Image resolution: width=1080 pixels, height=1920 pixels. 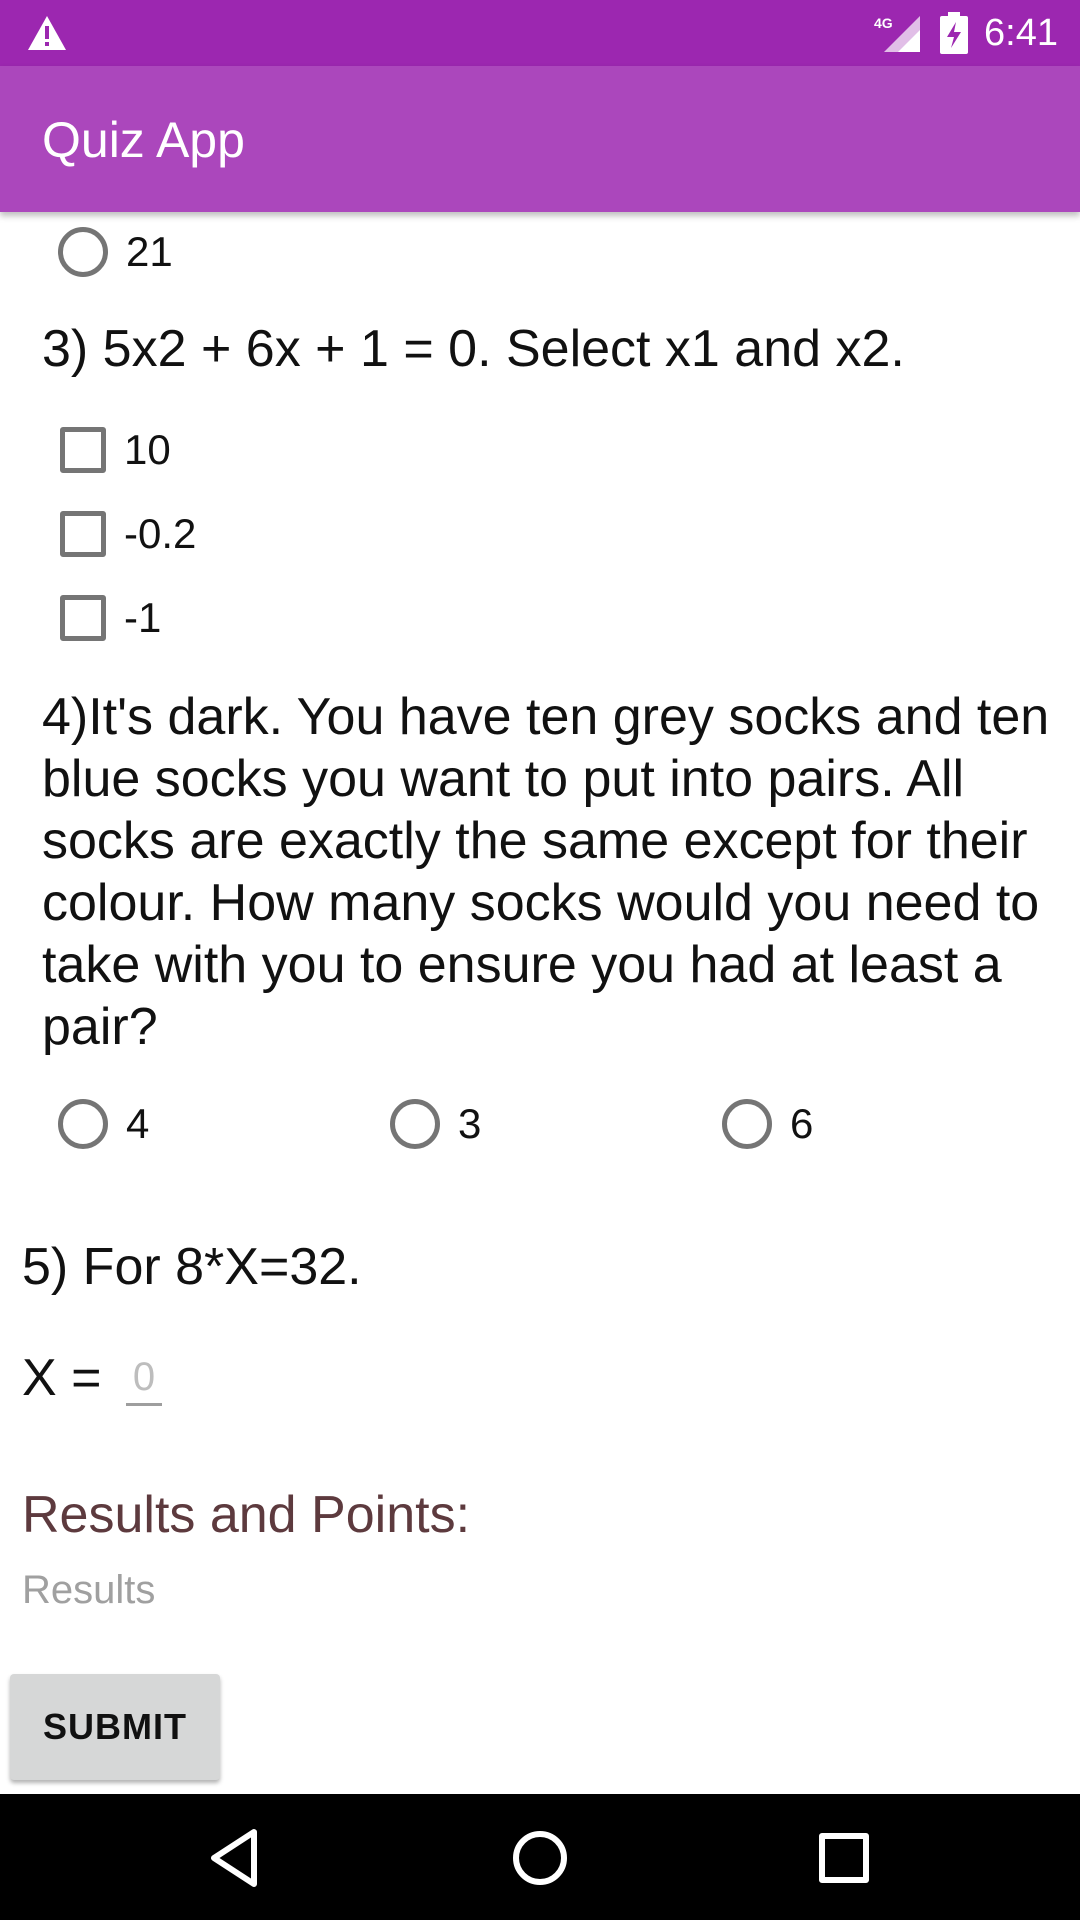 I want to click on results-text: Results, so click(x=89, y=1590).